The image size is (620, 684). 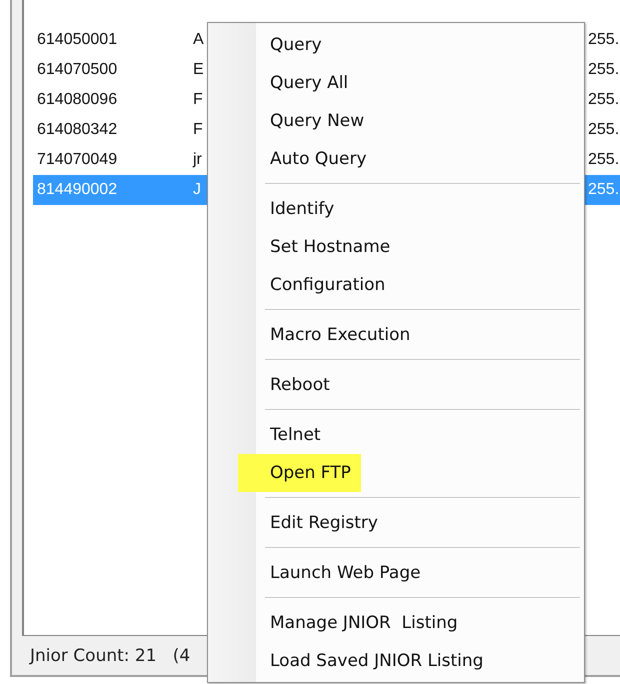 I want to click on menu-item: Manage JNIOR Listing, so click(x=364, y=623).